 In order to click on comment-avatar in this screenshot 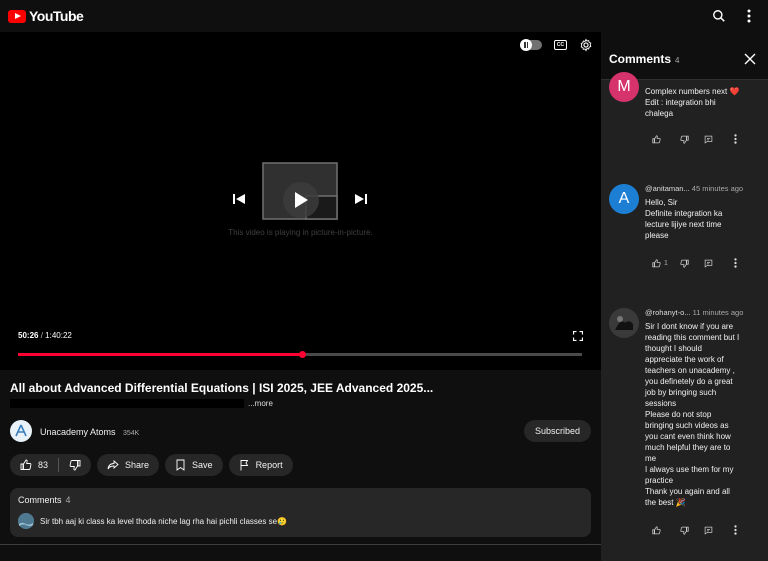, I will do `click(624, 323)`.